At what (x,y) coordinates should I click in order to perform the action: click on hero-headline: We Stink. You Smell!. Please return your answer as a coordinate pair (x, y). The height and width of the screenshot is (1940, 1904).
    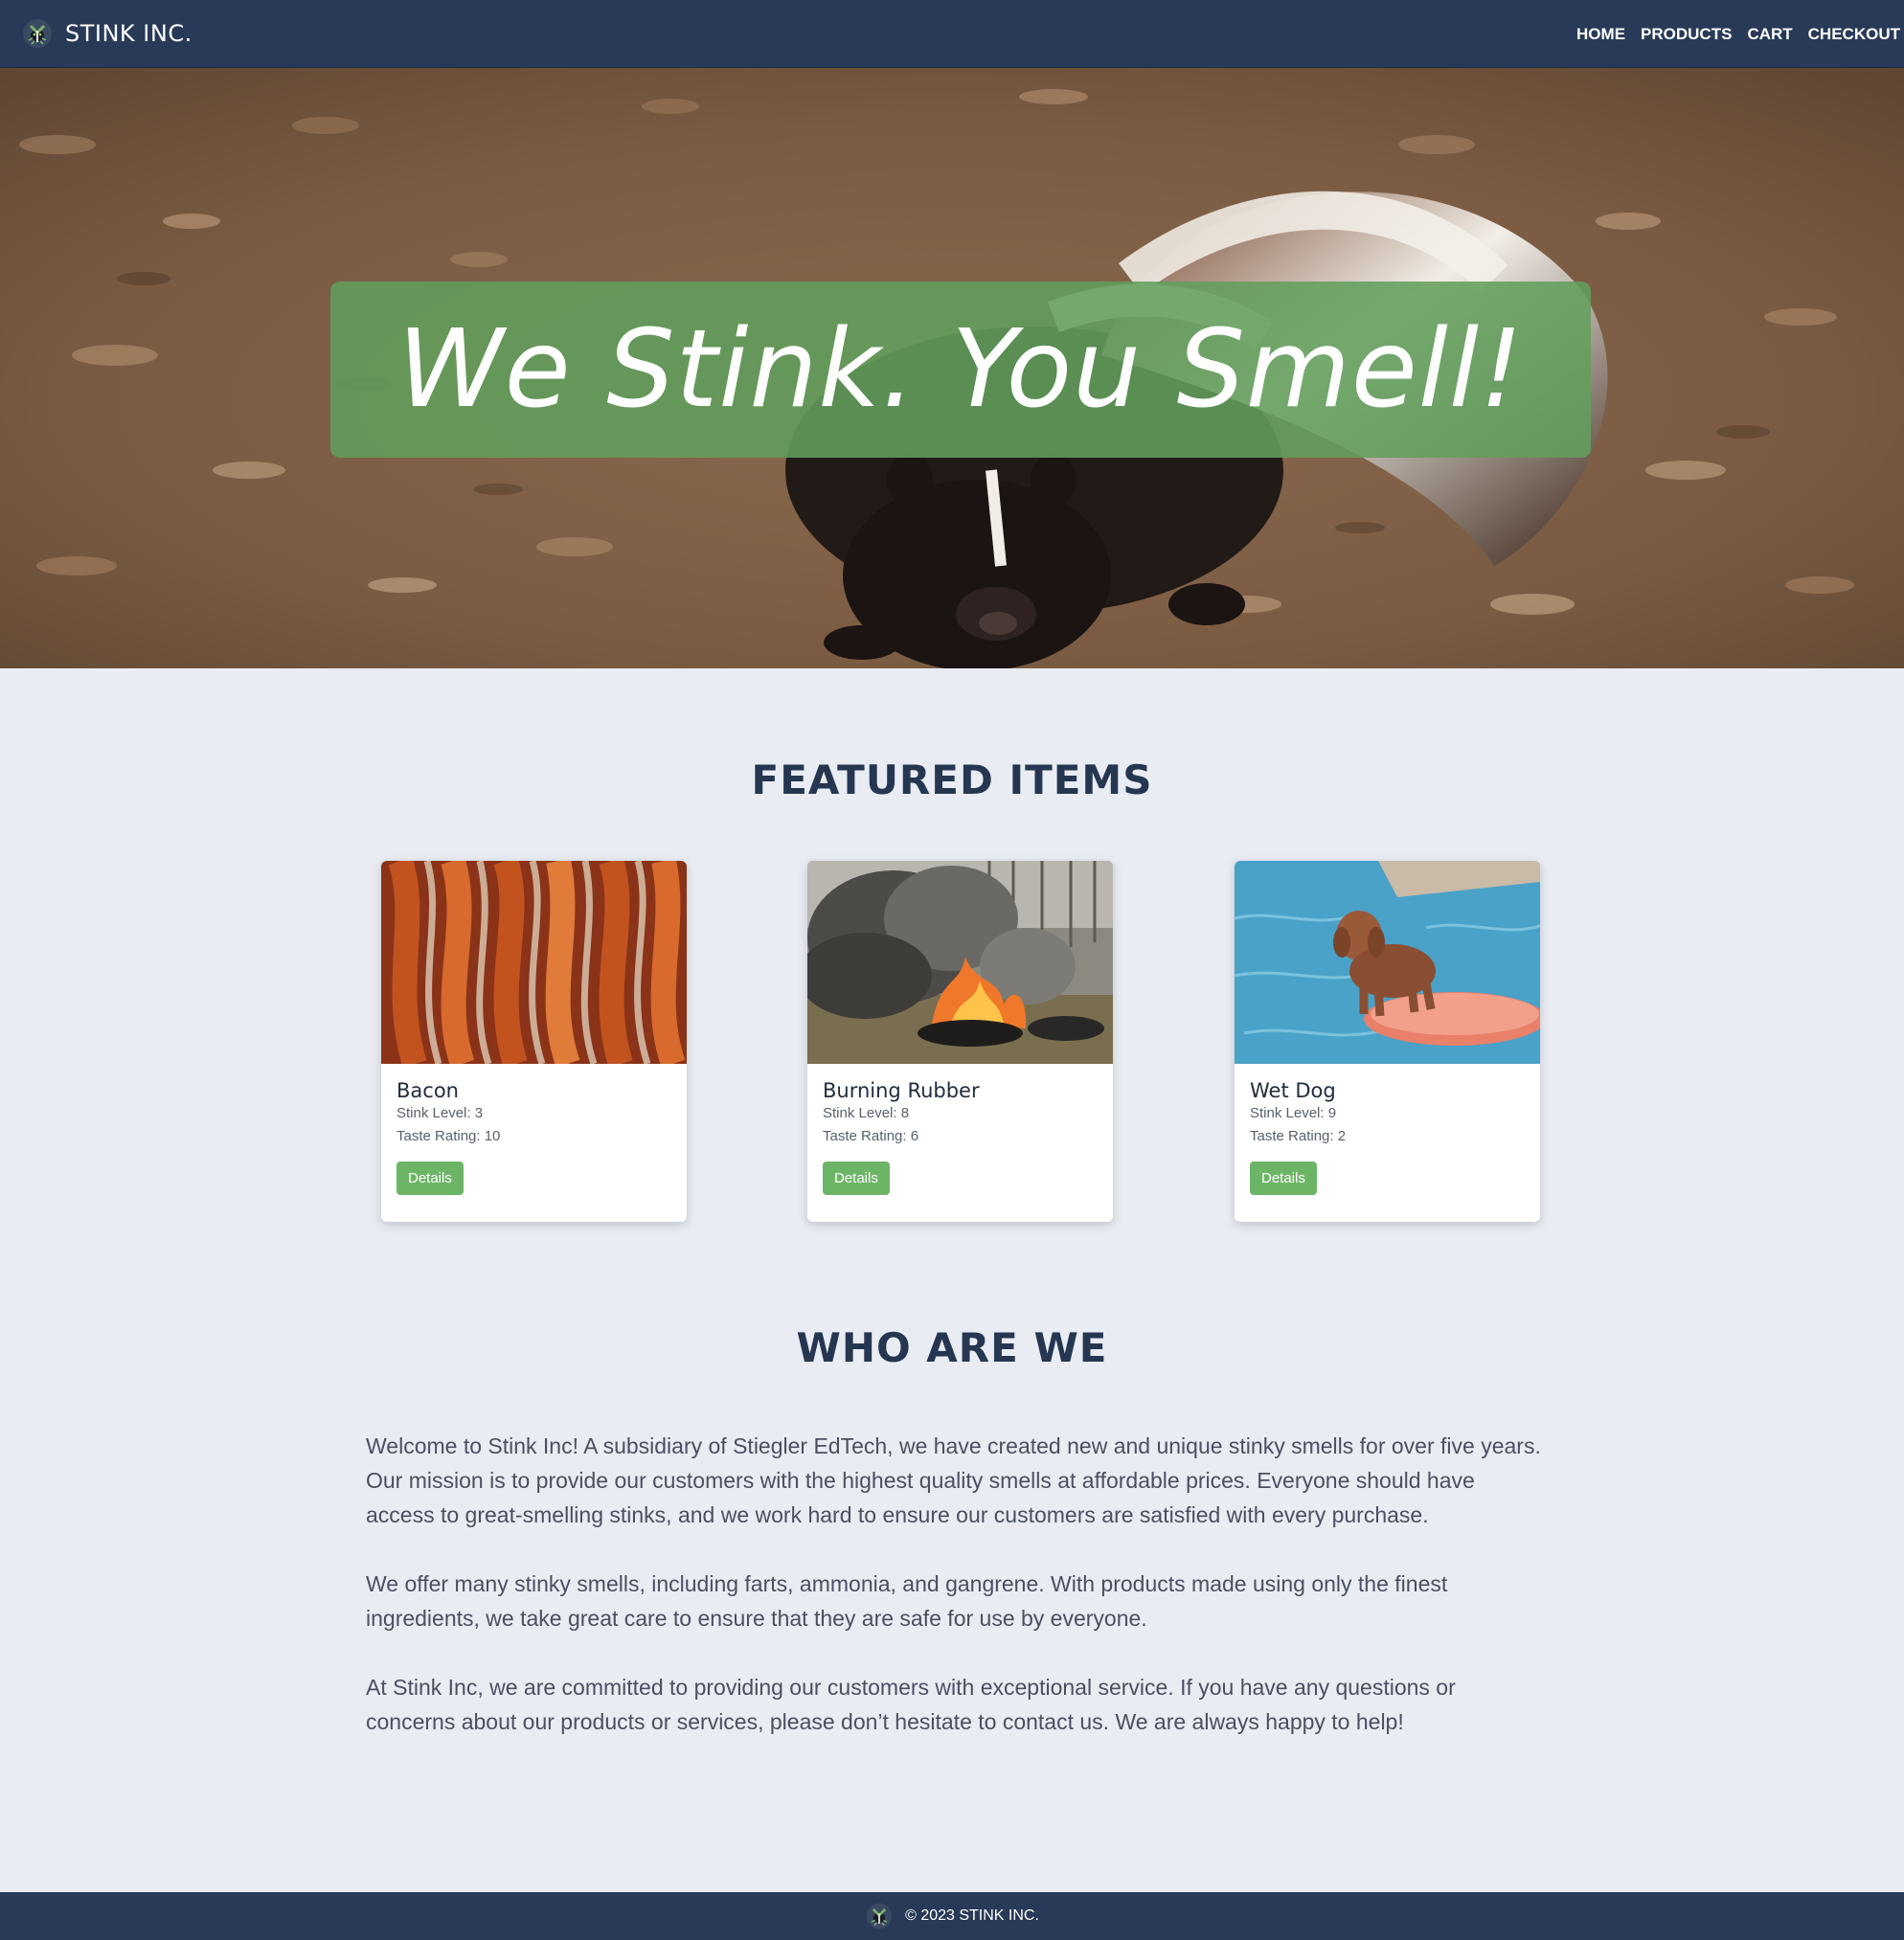
    Looking at the image, I should click on (960, 369).